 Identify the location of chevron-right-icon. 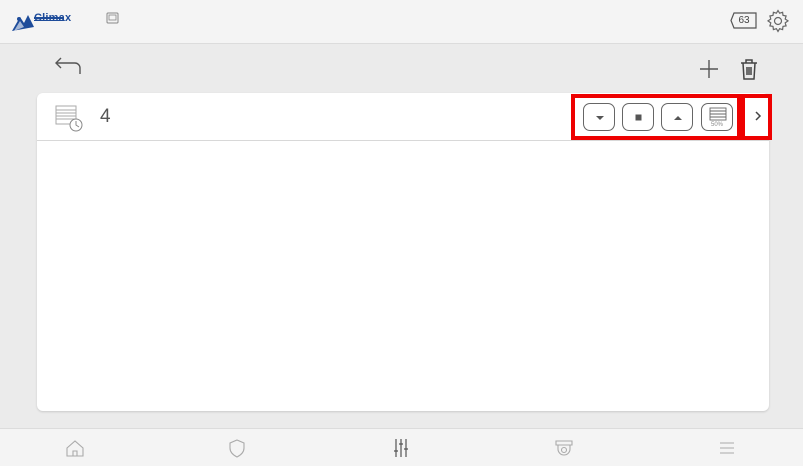
(758, 116).